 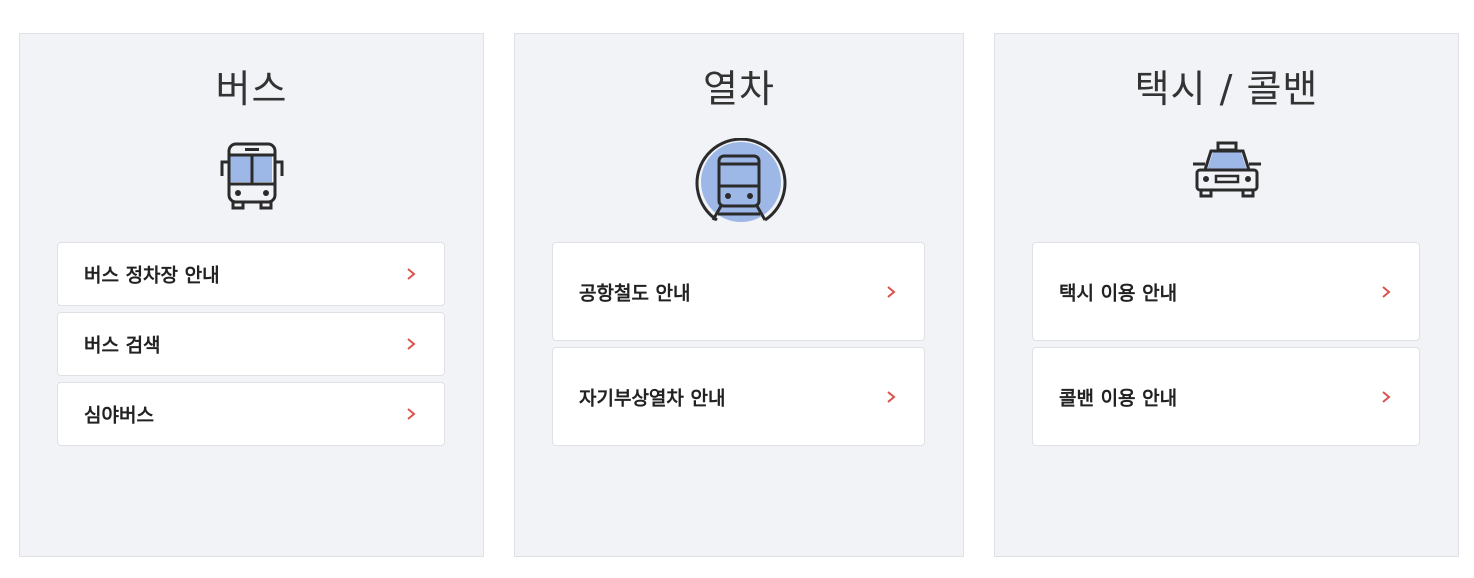 I want to click on menu-item-label: 콜밴 이용 안내, so click(x=1118, y=398).